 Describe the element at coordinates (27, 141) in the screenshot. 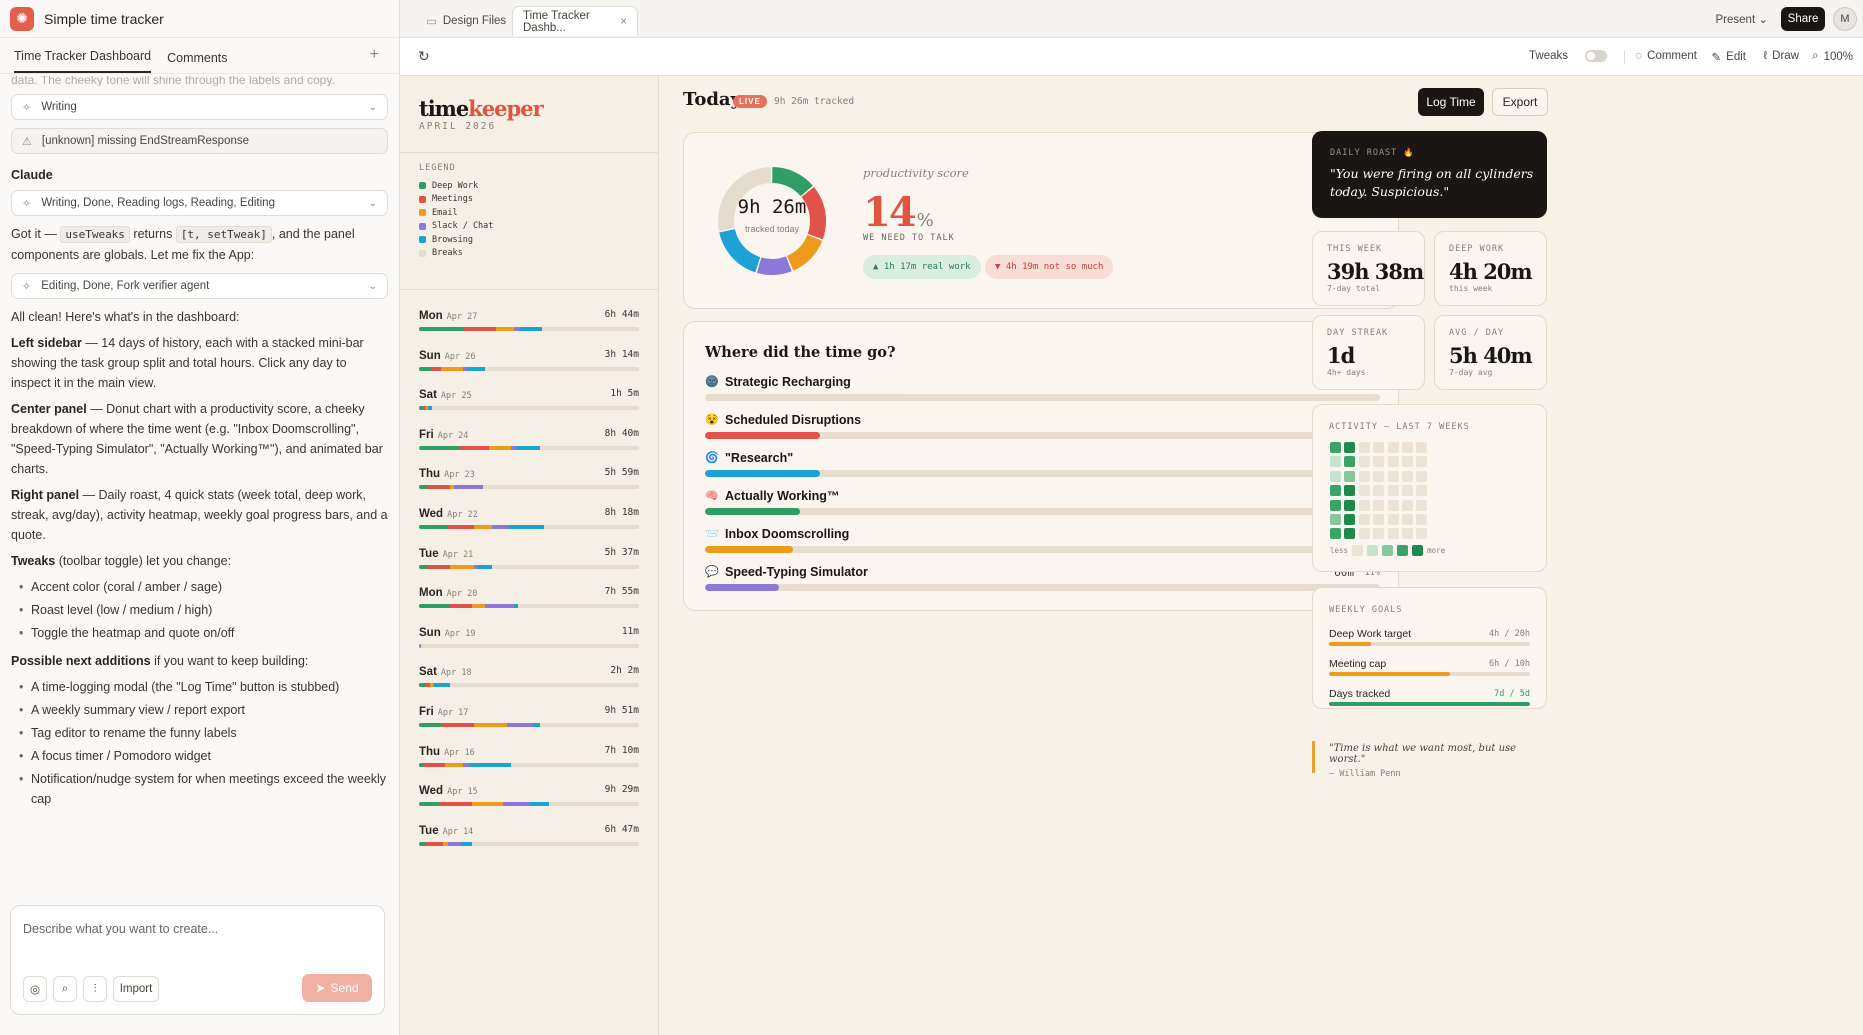

I see `warning-icon: ⚠` at that location.